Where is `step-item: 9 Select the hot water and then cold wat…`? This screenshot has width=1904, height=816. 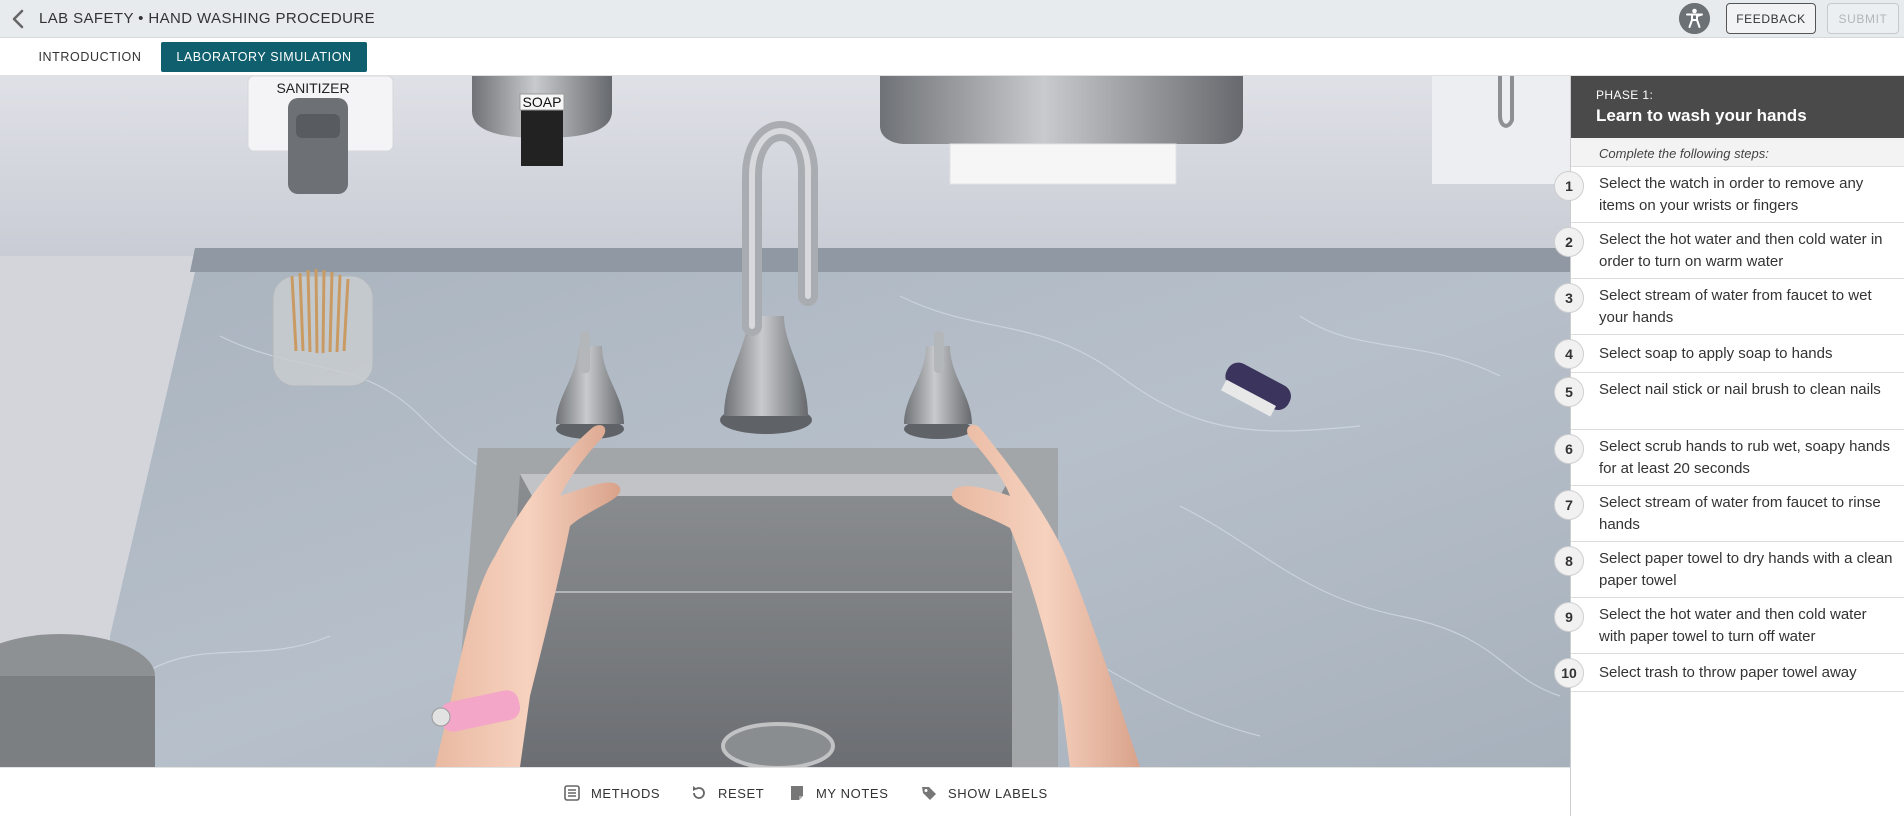
step-item: 9 Select the hot water and then cold wat… is located at coordinates (1729, 626).